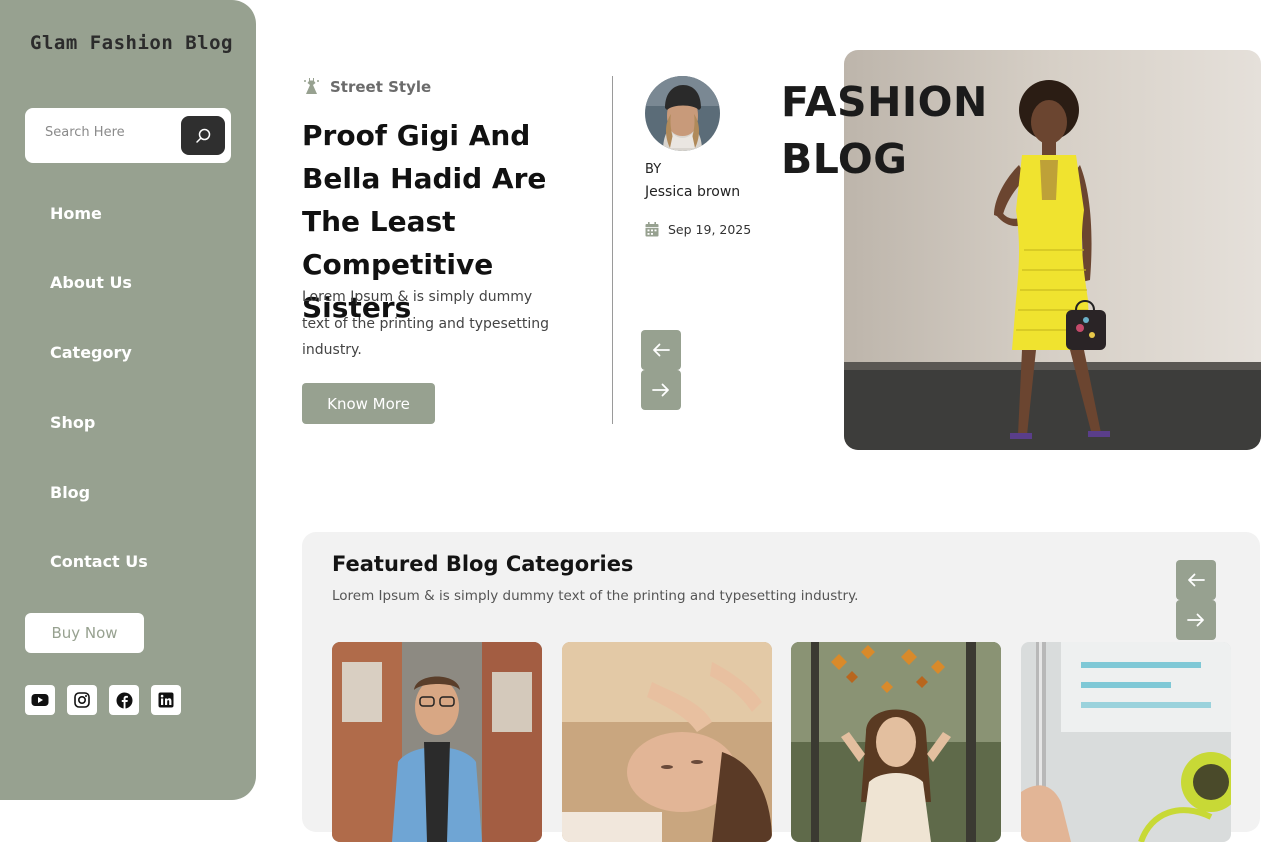 The width and height of the screenshot is (1280, 842). Describe the element at coordinates (311, 86) in the screenshot. I see `dress-icon` at that location.